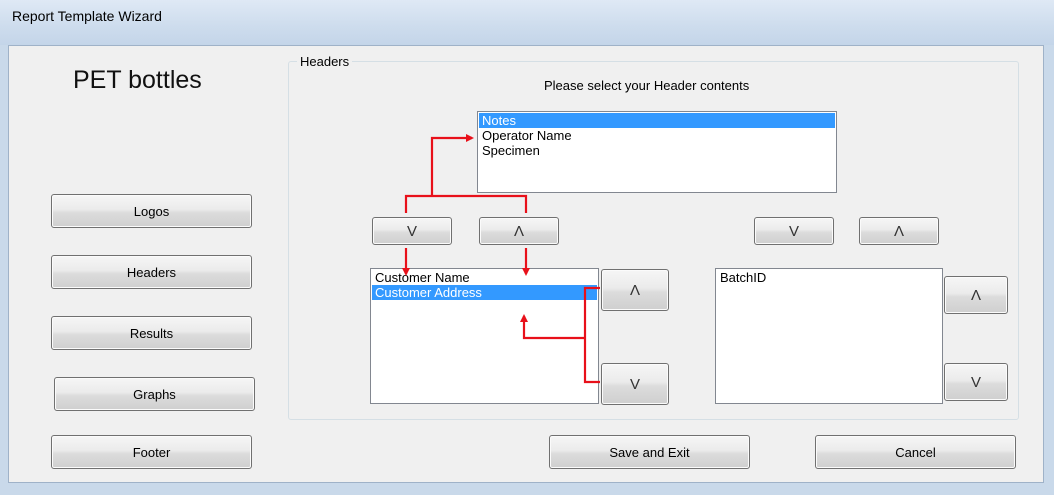 The width and height of the screenshot is (1054, 495). I want to click on headers-button: Headers, so click(151, 272).